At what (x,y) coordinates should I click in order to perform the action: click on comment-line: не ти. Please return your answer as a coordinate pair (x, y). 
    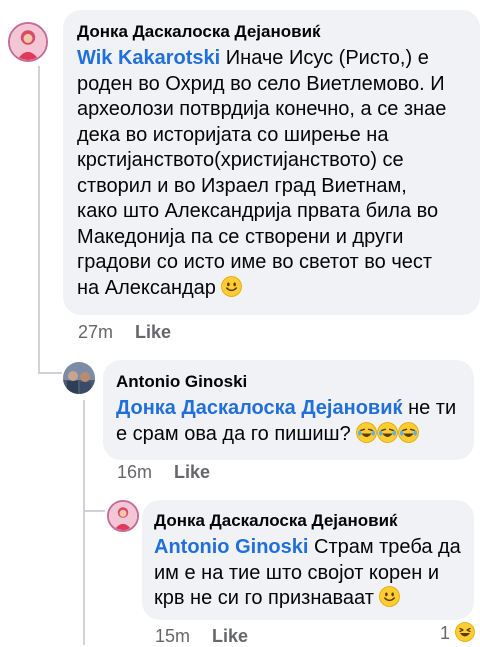
    Looking at the image, I should click on (429, 408).